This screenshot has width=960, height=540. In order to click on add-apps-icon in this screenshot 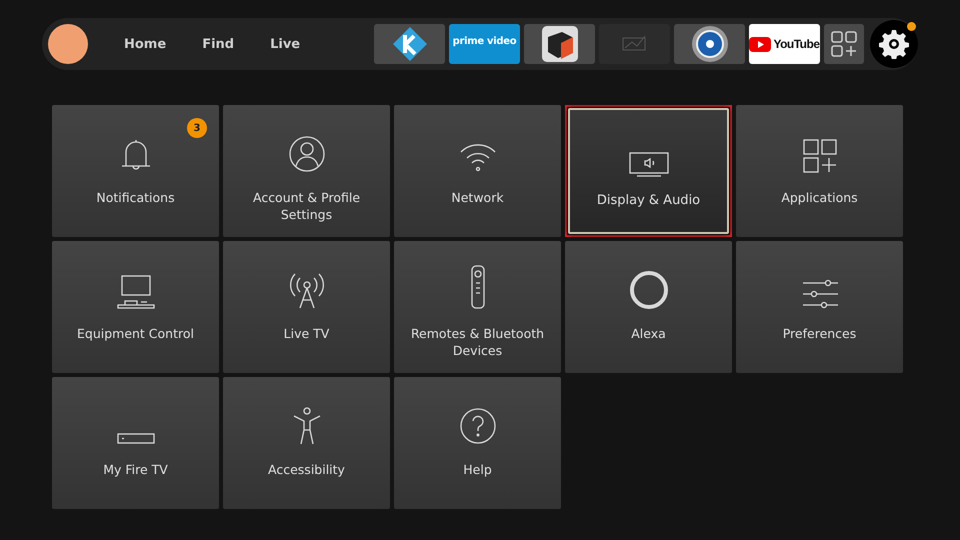, I will do `click(844, 44)`.